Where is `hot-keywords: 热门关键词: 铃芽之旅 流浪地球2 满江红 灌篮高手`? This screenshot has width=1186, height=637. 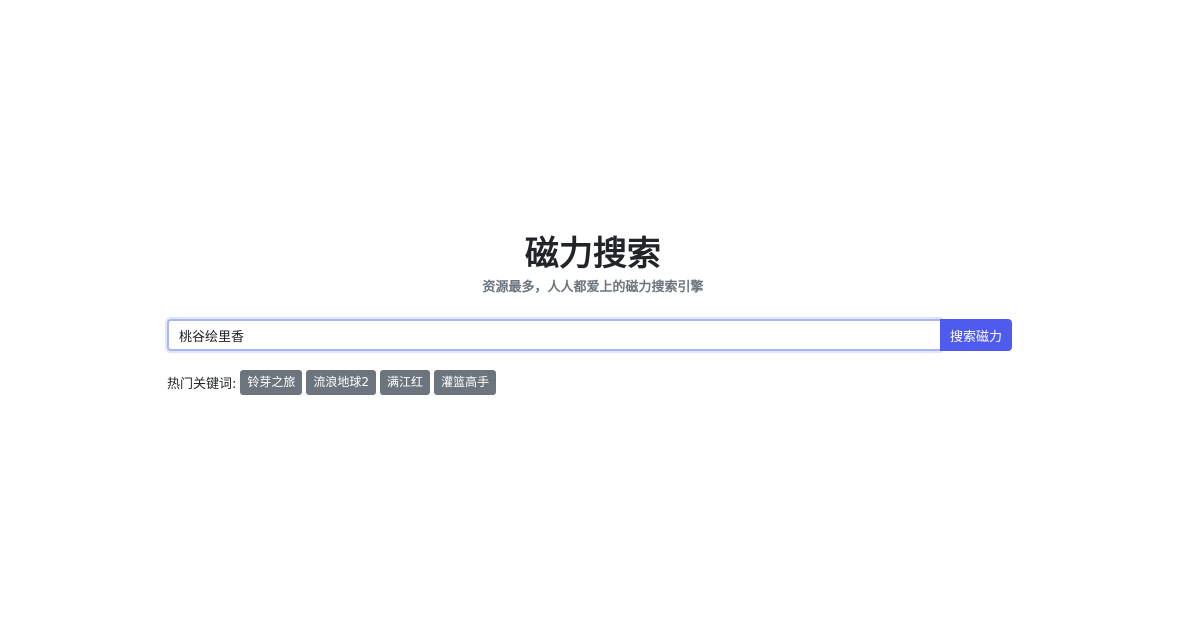
hot-keywords: 热门关键词: 铃芽之旅 流浪地球2 满江红 灌篮高手 is located at coordinates (333, 382).